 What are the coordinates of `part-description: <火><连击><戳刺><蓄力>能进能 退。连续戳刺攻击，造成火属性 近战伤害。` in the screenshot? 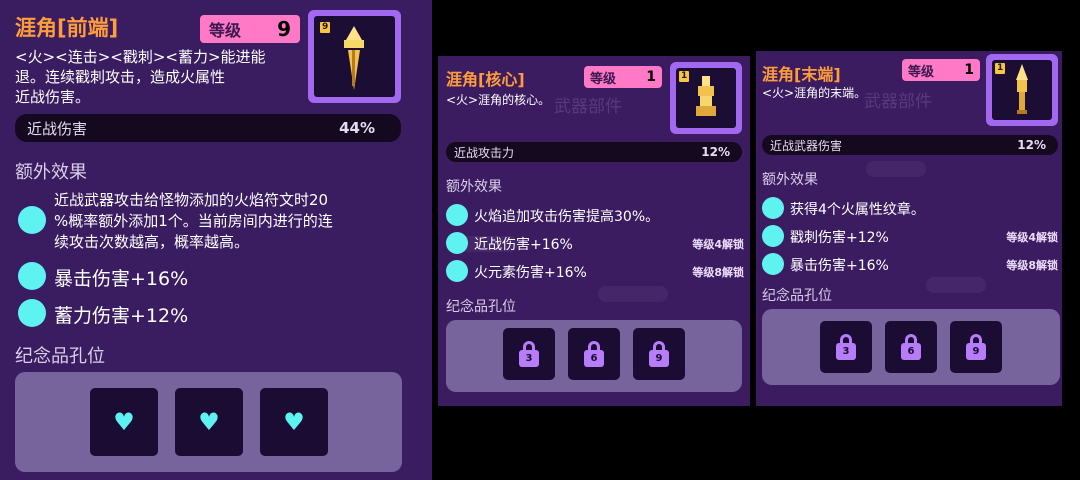 It's located at (140, 77).